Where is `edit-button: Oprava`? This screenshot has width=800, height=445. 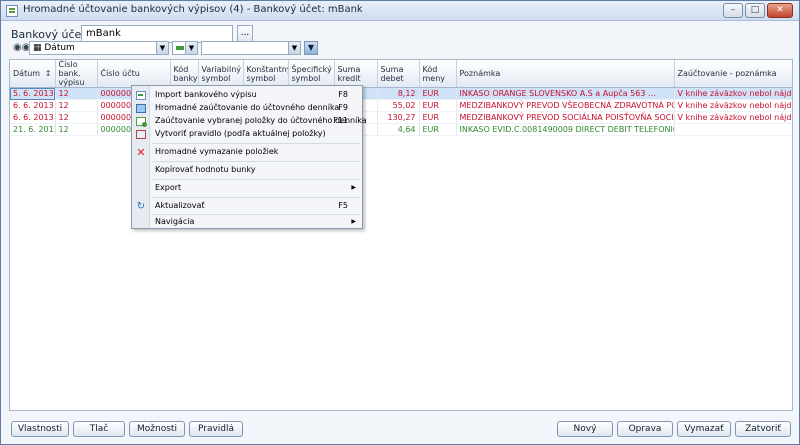
edit-button: Oprava is located at coordinates (645, 429).